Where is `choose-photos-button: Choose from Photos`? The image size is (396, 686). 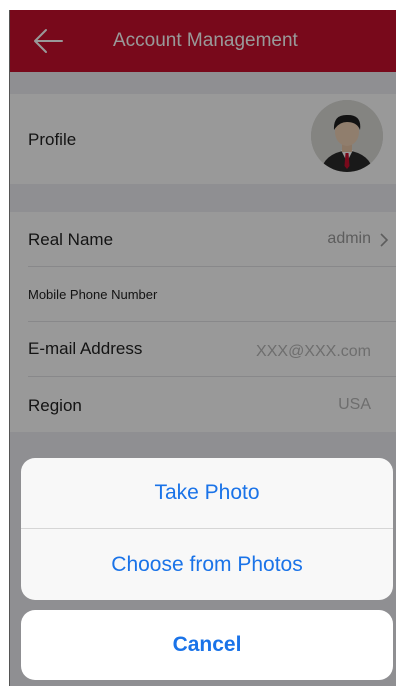 choose-photos-button: Choose from Photos is located at coordinates (207, 564).